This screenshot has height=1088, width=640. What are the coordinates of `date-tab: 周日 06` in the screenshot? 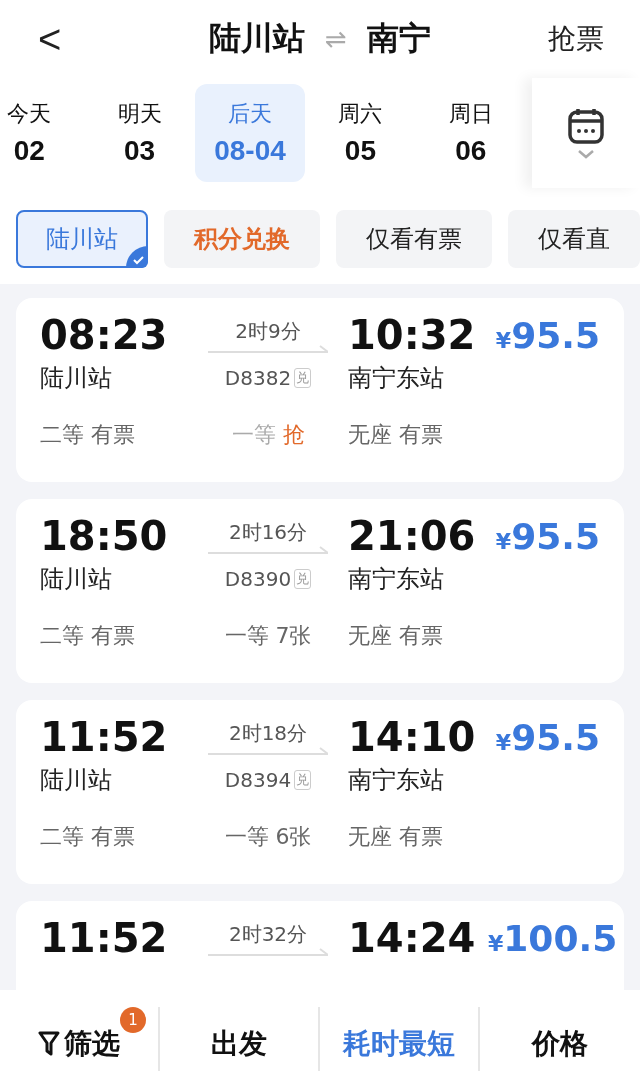 It's located at (471, 133).